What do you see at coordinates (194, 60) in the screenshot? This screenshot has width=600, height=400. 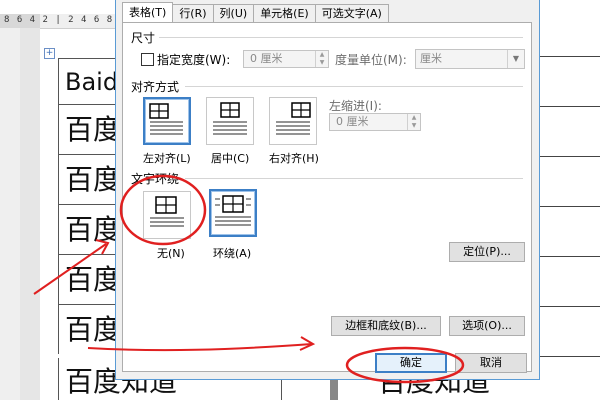 I see `specify-width-label: 指定宽度(W):` at bounding box center [194, 60].